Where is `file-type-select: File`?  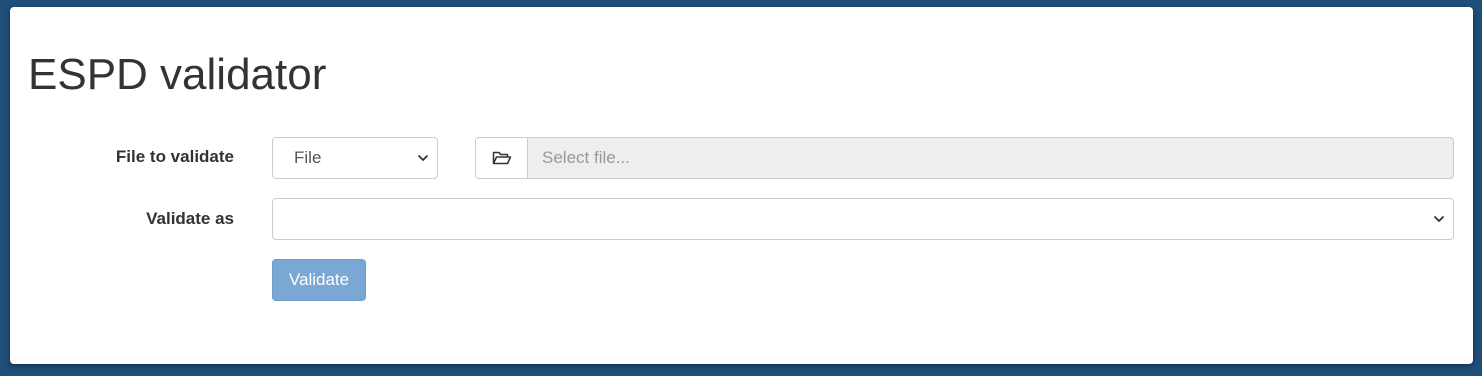 file-type-select: File is located at coordinates (355, 158).